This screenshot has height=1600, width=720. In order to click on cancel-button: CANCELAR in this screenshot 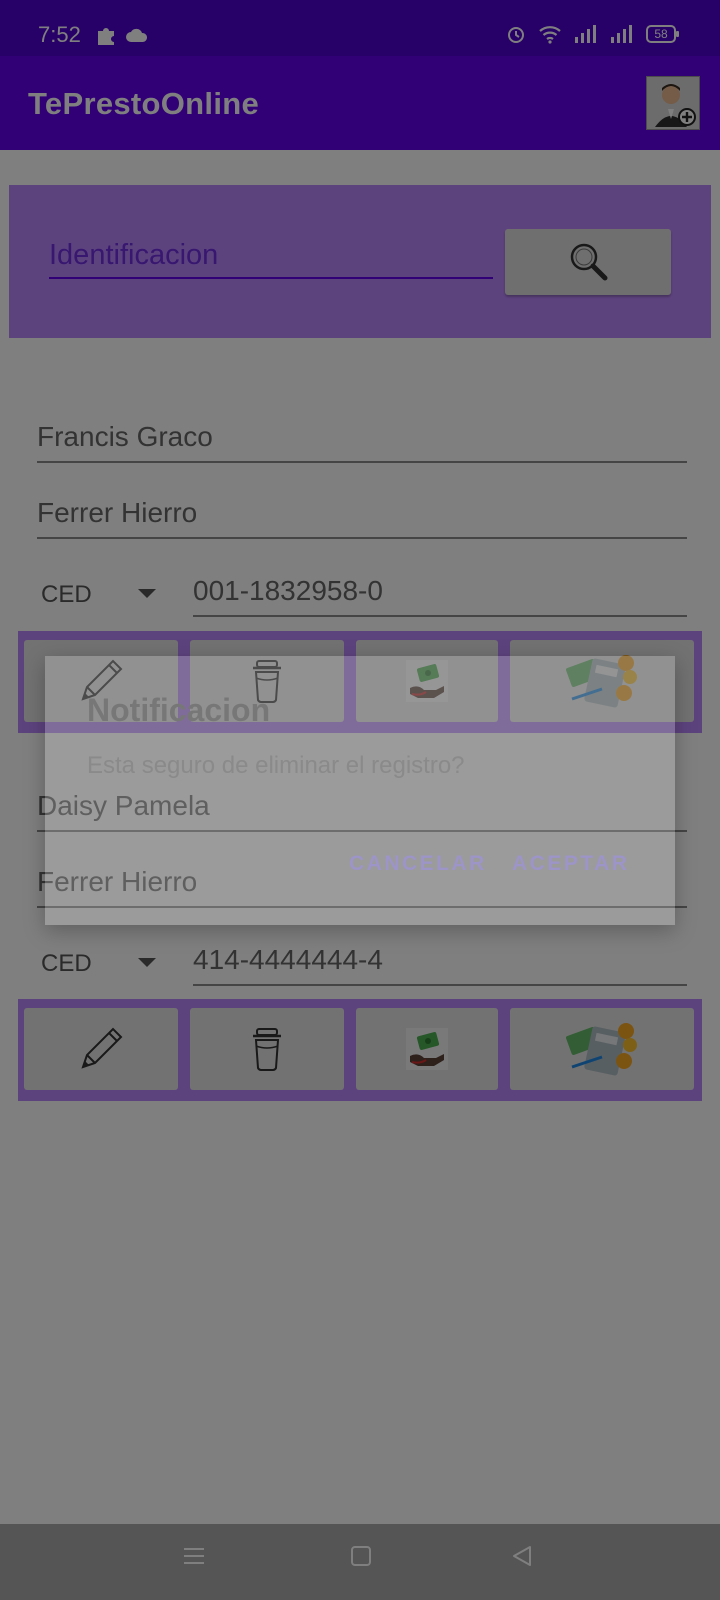, I will do `click(418, 864)`.